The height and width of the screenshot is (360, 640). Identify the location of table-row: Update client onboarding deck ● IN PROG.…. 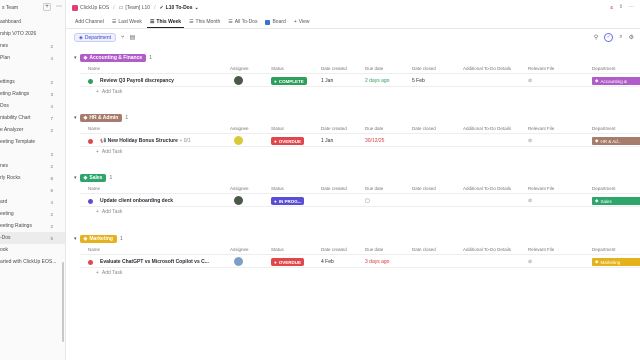
(360, 200).